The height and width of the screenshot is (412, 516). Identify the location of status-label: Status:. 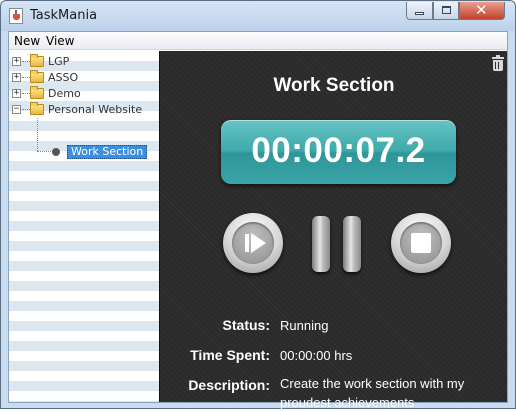
(246, 325).